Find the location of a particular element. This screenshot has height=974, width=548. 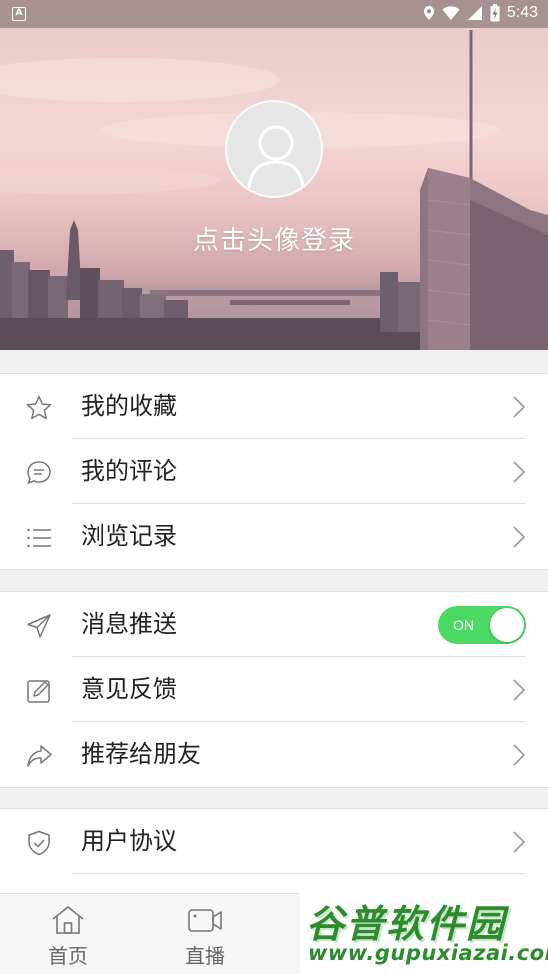

menu-item-label: 我的评论 is located at coordinates (129, 471).